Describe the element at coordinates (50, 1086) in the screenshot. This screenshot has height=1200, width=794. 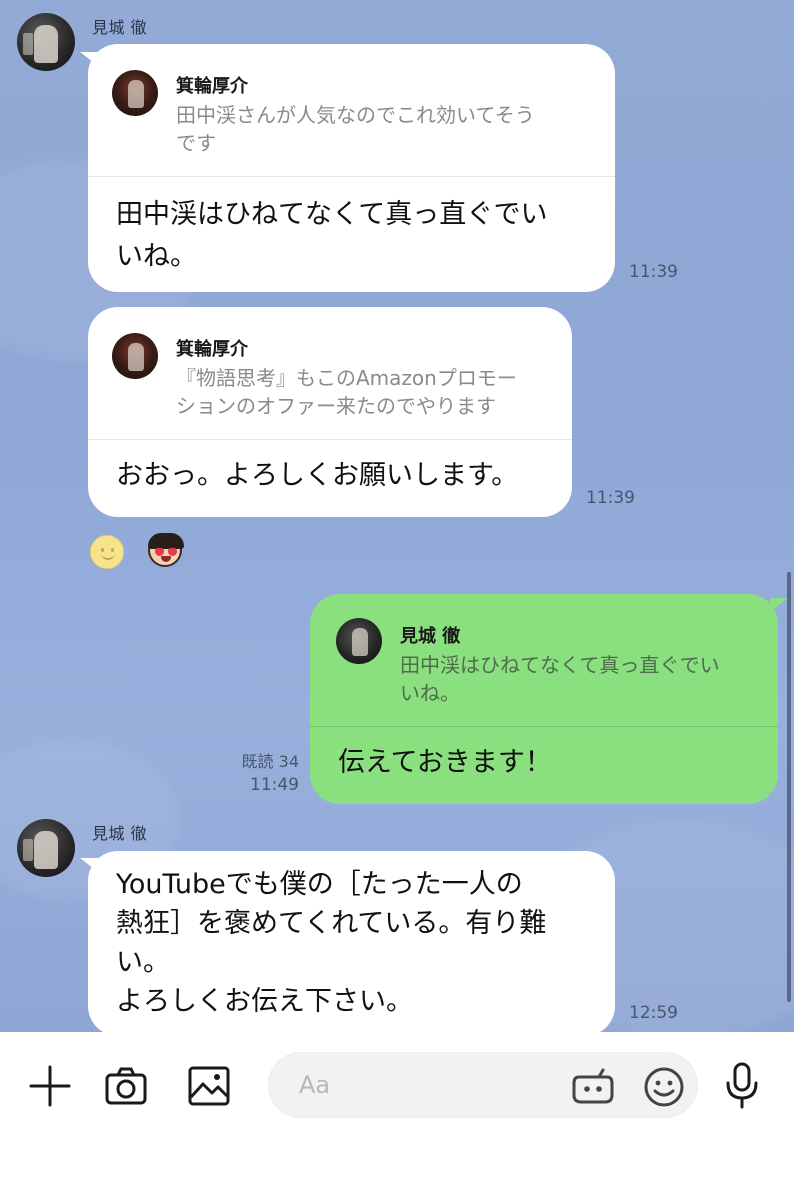
I see `plus-icon` at that location.